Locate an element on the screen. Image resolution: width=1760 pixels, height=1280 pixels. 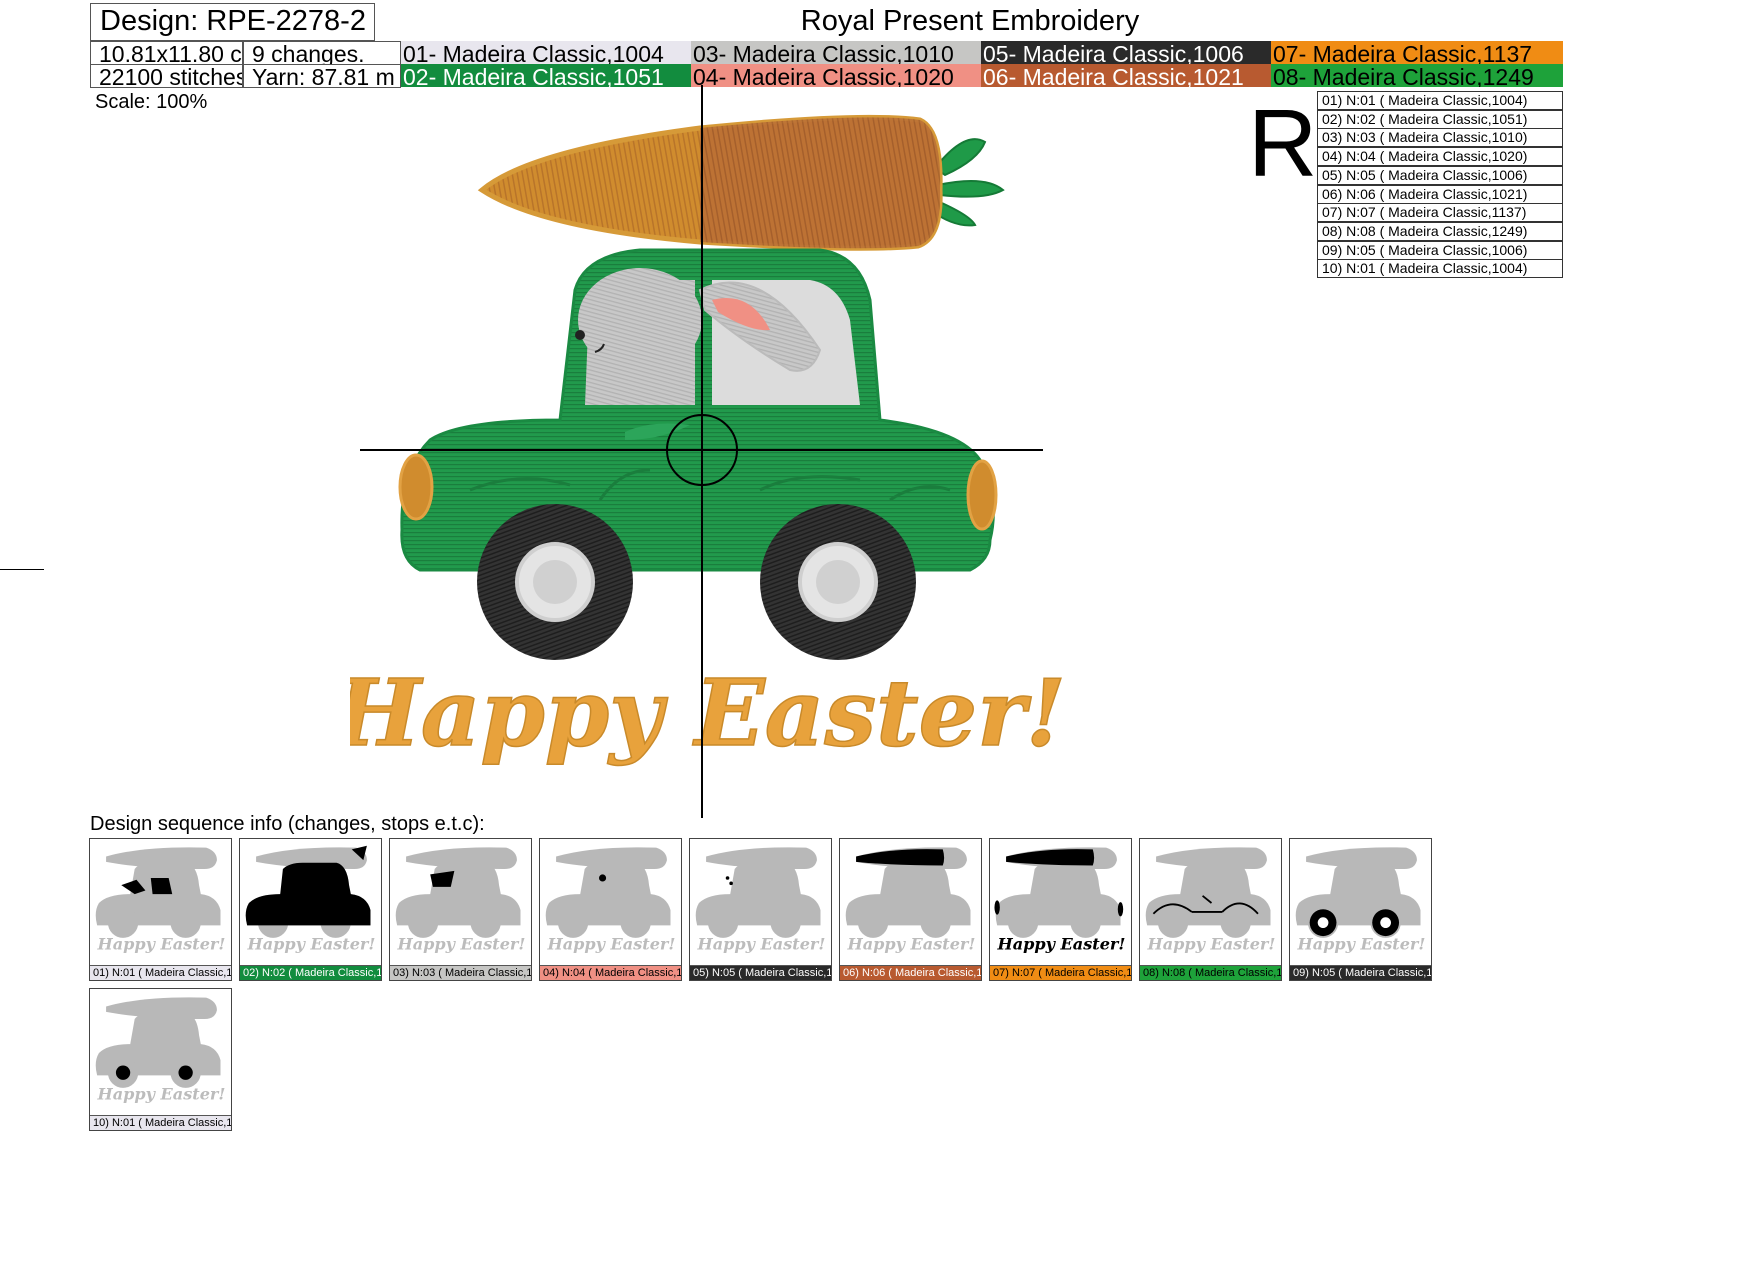
thumbnail-caption: 08) N:08 ( Madeira Classic,1249 is located at coordinates (1210, 972).